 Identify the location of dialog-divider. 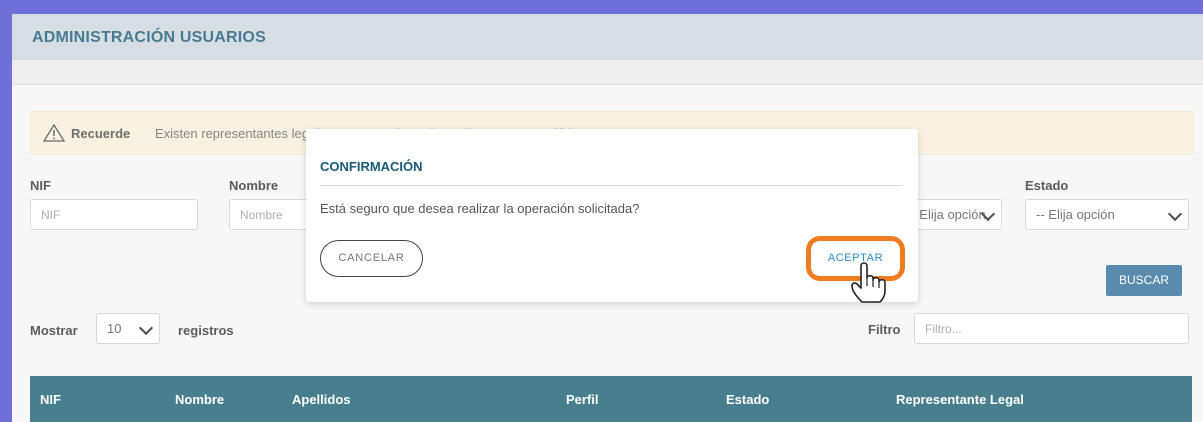
(611, 185).